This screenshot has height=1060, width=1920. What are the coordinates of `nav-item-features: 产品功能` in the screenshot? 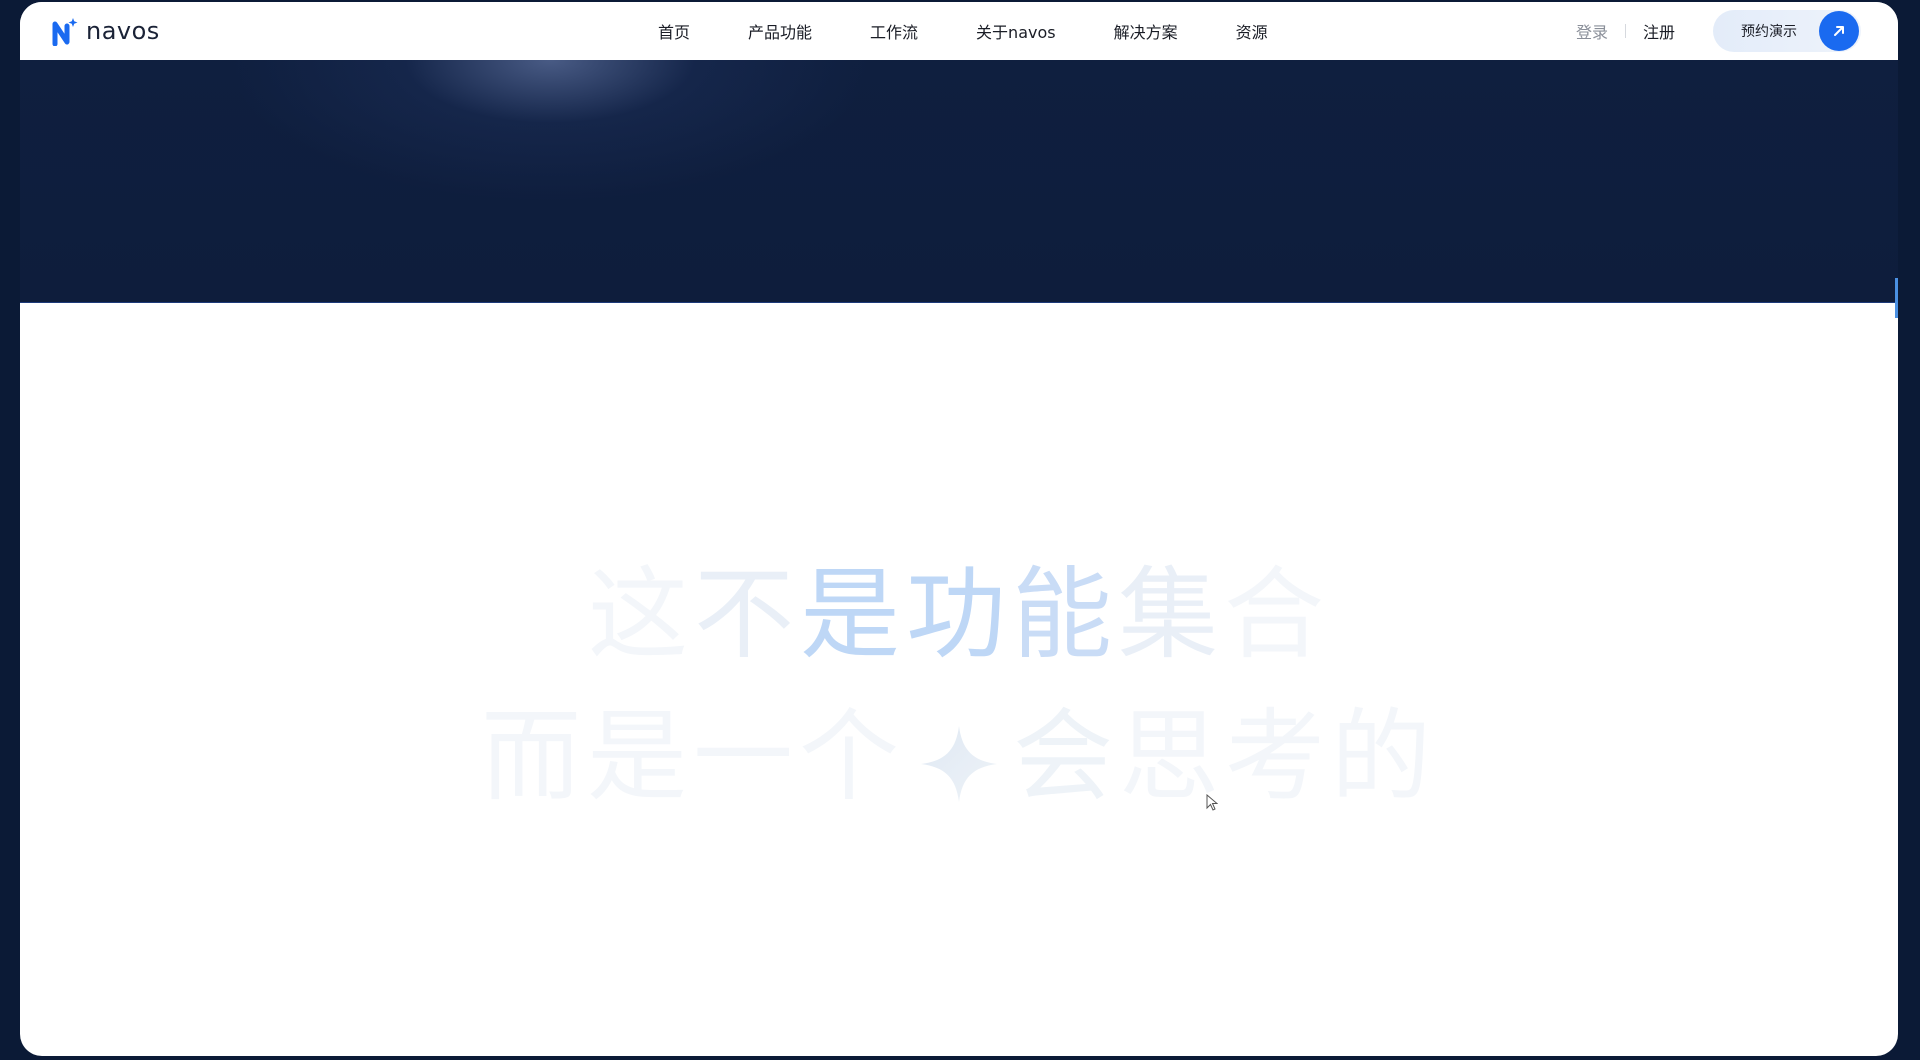 It's located at (780, 31).